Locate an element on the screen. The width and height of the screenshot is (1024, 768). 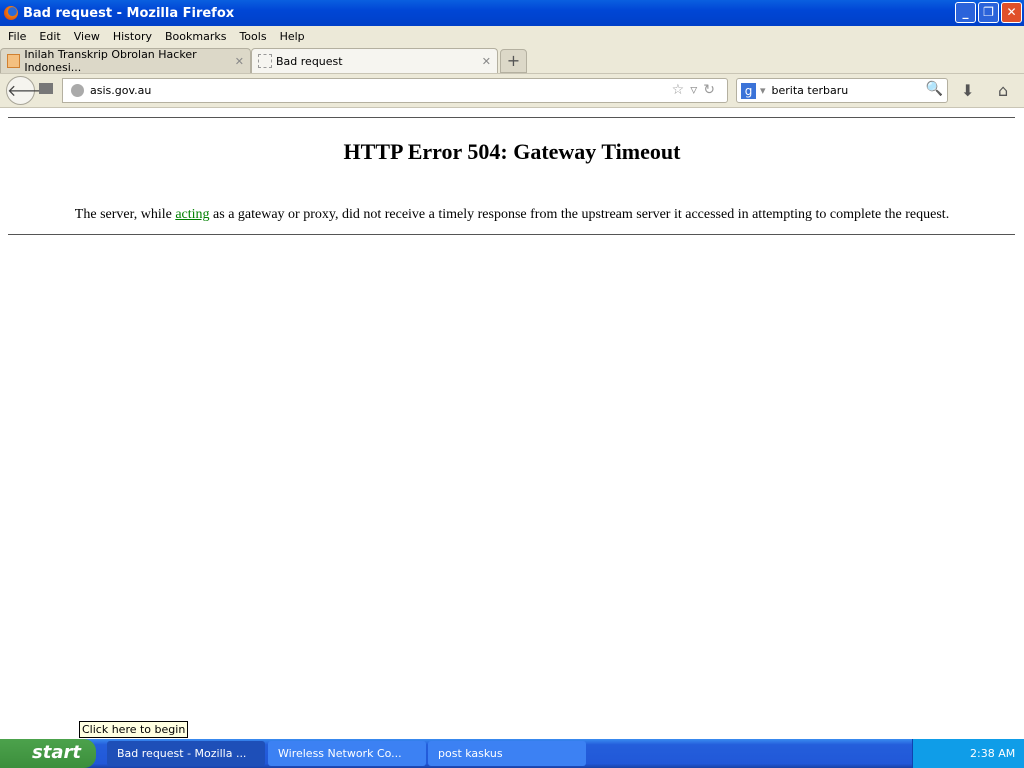
page-title: HTTP Error 504: Gateway Timeout is located at coordinates (512, 151).